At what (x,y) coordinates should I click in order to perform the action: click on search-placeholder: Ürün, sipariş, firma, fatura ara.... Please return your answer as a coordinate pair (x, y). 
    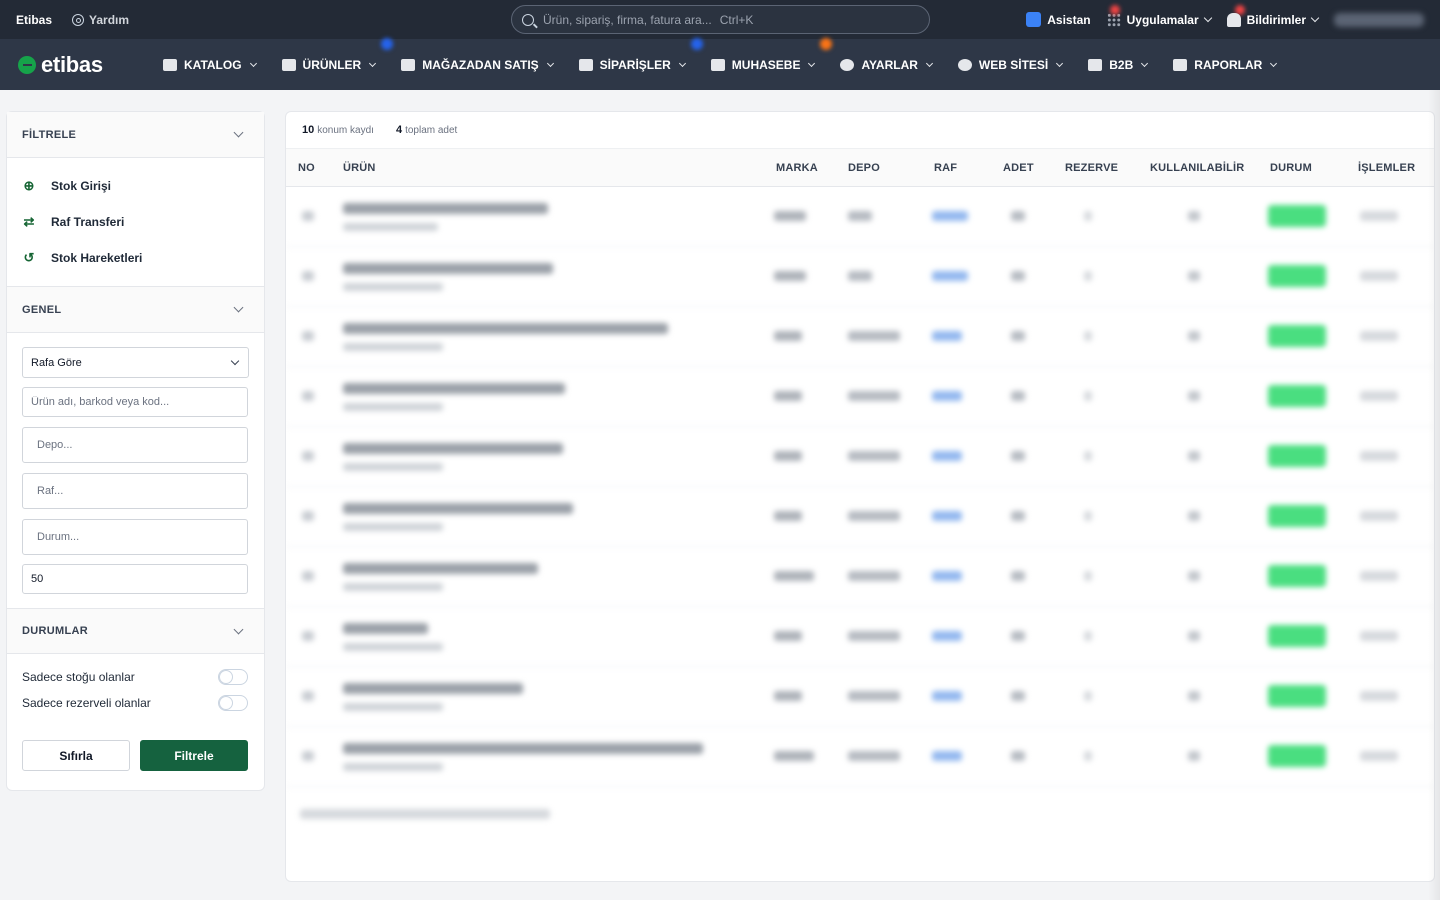
    Looking at the image, I should click on (627, 19).